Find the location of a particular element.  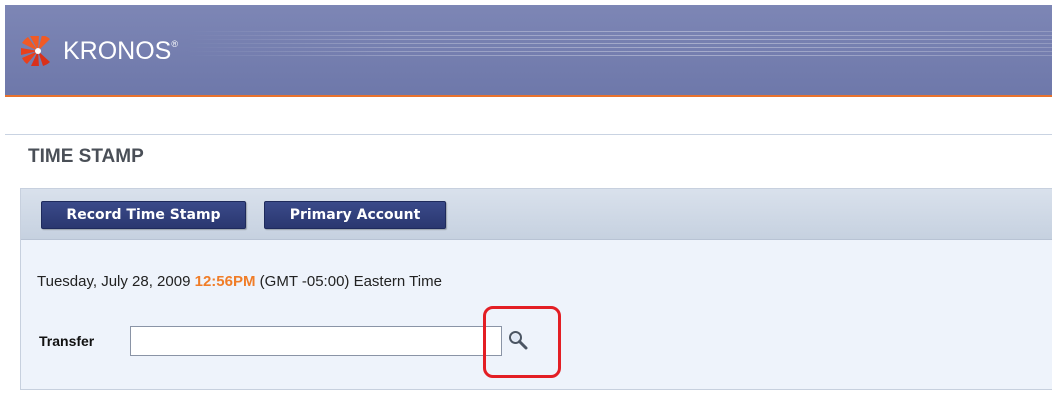

kronos-logo: KRONOS® is located at coordinates (99, 51).